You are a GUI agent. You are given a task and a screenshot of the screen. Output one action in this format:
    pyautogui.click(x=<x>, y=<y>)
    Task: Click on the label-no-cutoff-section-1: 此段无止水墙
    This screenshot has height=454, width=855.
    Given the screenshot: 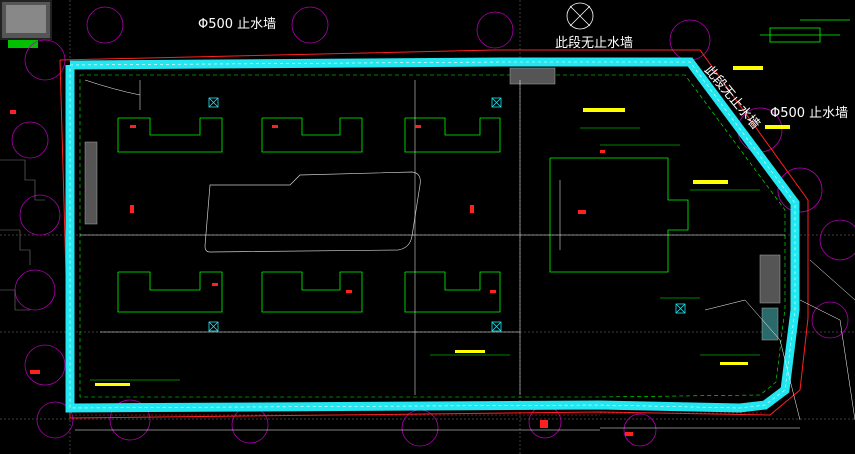 What is the action you would take?
    pyautogui.click(x=594, y=43)
    